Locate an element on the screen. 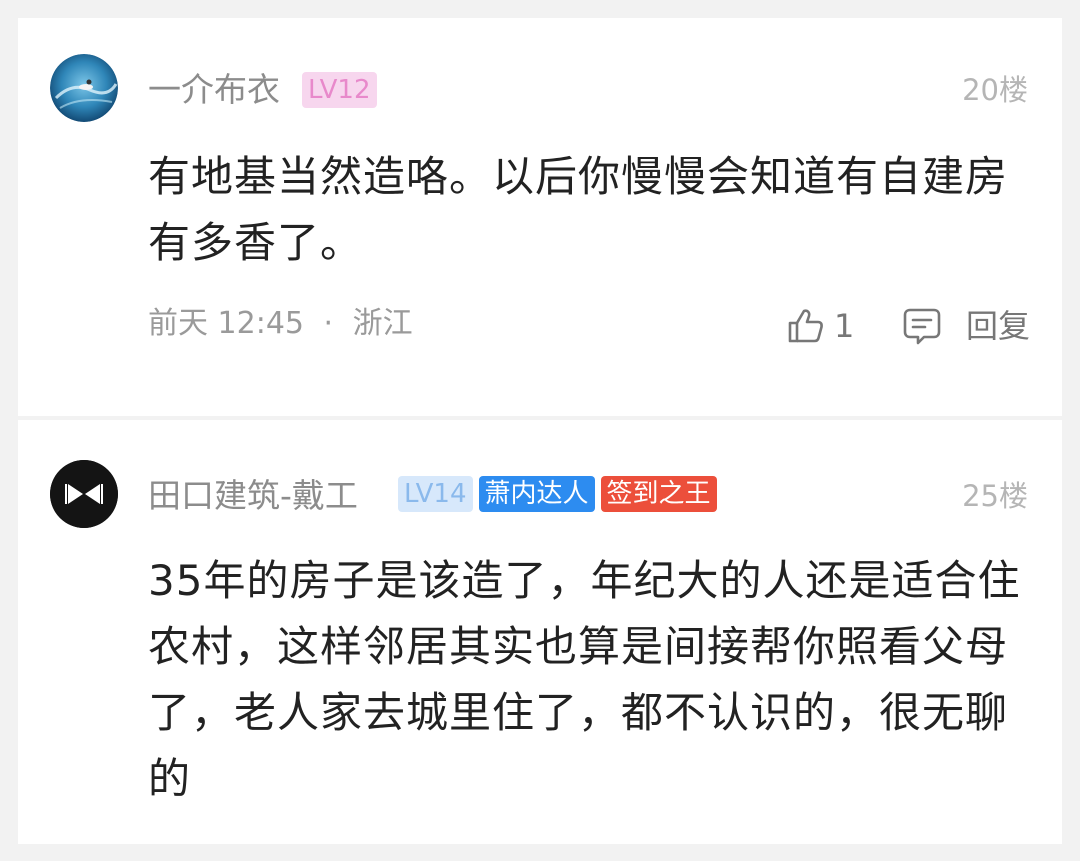 The width and height of the screenshot is (1080, 861). level-badge: LV12 is located at coordinates (339, 90).